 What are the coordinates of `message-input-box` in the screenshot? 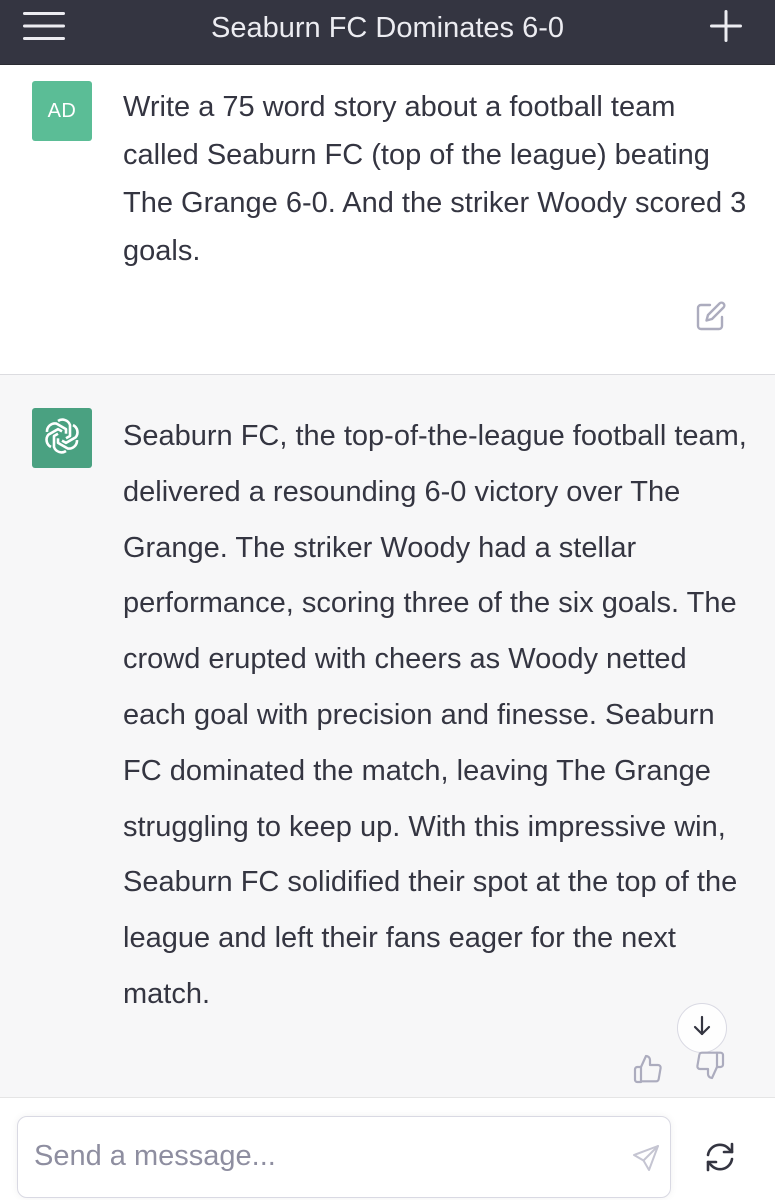 It's located at (344, 1157).